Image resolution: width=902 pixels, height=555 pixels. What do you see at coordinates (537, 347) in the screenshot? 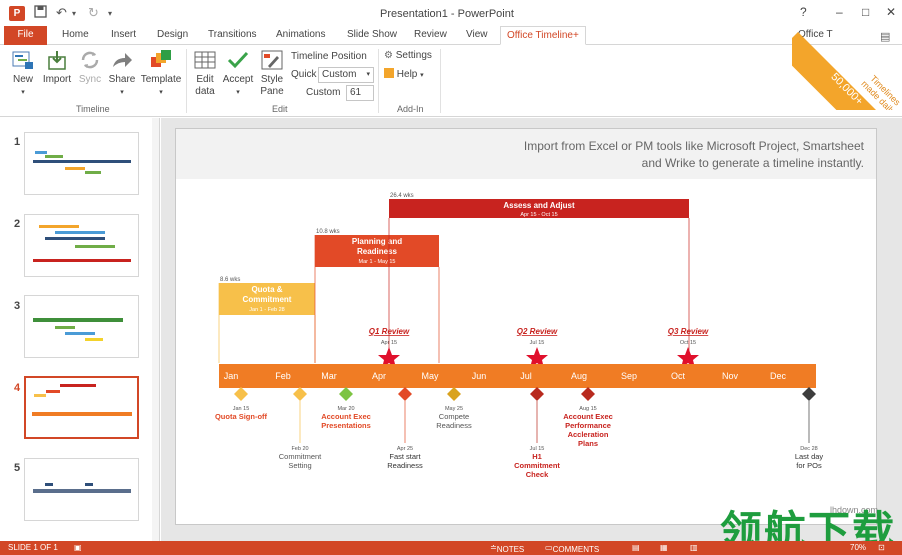
I see `review-q2: Q2 Review Jul 15` at bounding box center [537, 347].